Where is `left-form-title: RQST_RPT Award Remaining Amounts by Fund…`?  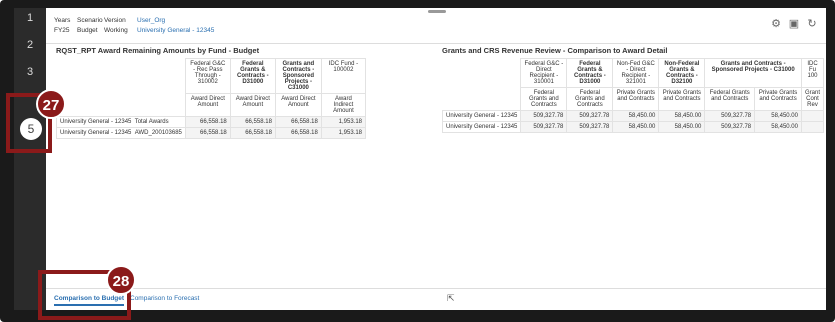
left-form-title: RQST_RPT Award Remaining Amounts by Fund… is located at coordinates (158, 50).